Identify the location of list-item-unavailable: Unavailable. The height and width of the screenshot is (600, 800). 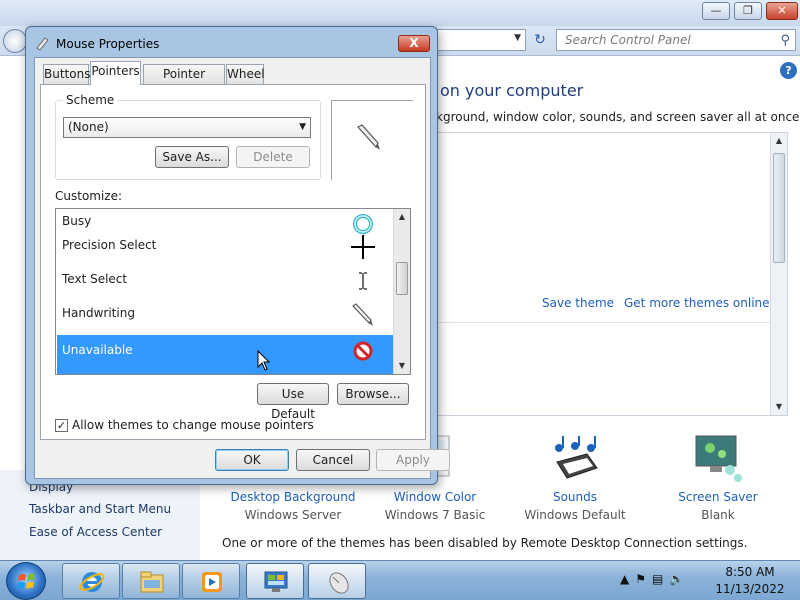
(225, 354).